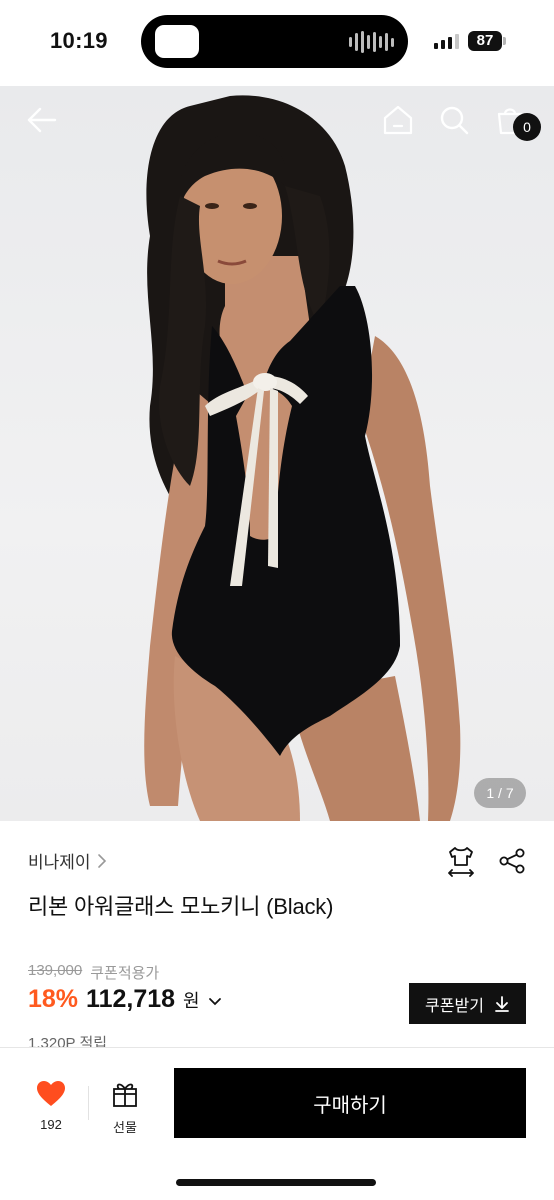 This screenshot has width=554, height=1200. Describe the element at coordinates (276, 1182) in the screenshot. I see `home-indicator` at that location.